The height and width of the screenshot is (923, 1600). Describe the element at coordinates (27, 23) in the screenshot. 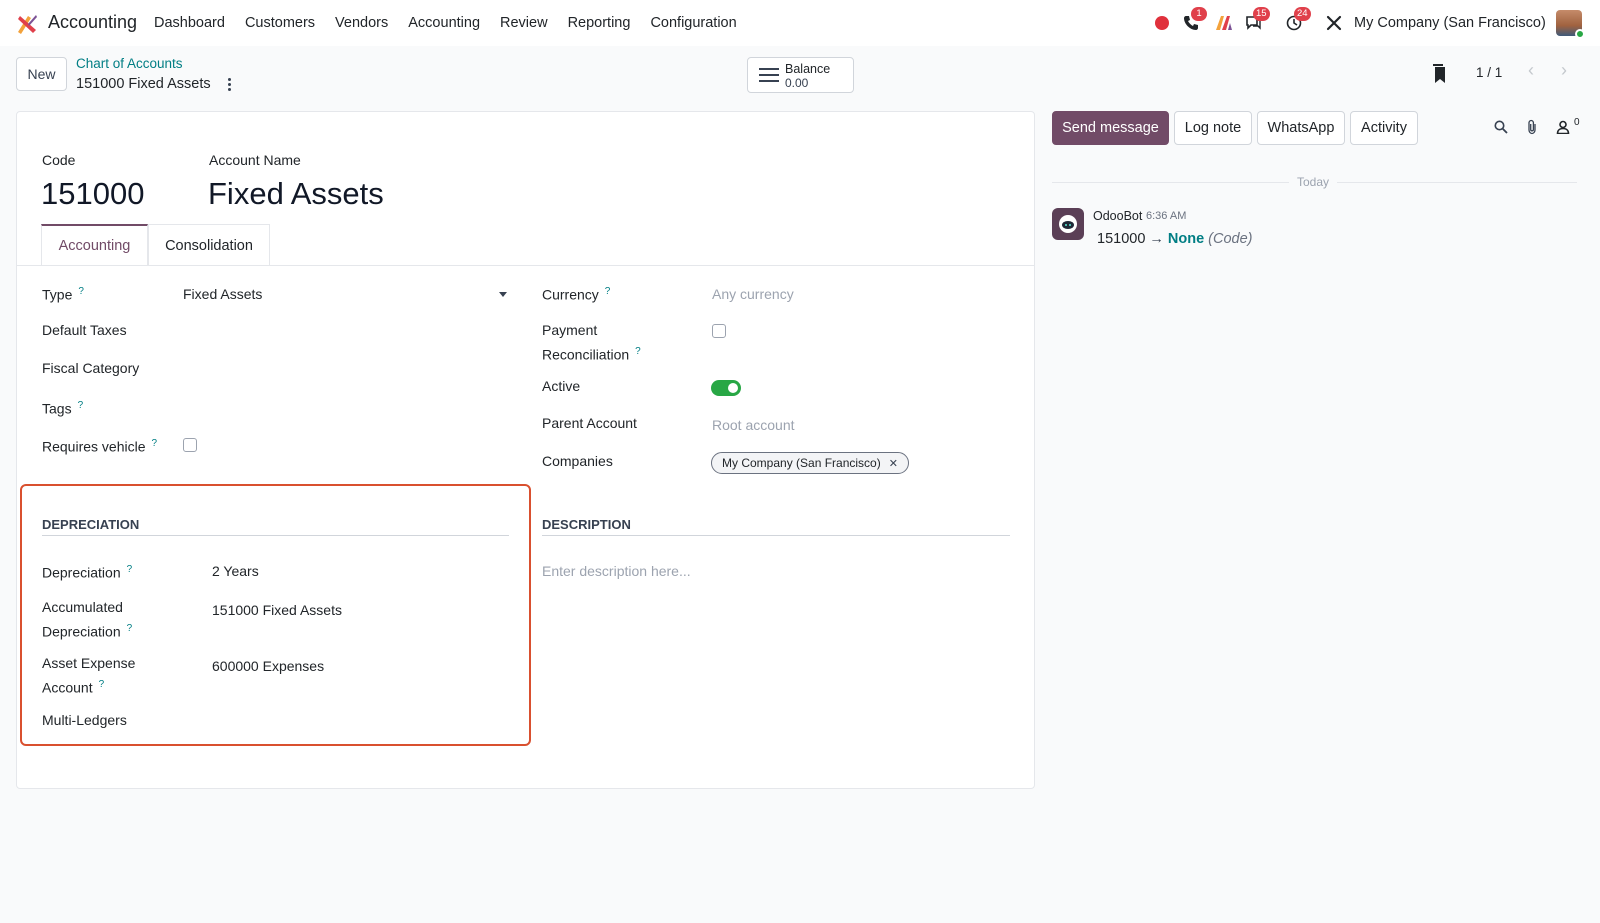

I see `accounting-app-icon` at that location.